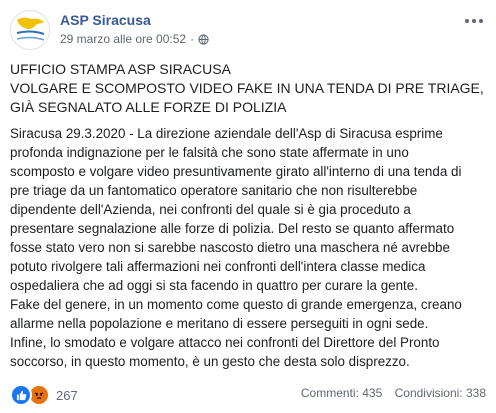 Image resolution: width=496 pixels, height=413 pixels. I want to click on post-header: ASP Siracusa 29 marzo alle ore 00:52 ·, so click(248, 29).